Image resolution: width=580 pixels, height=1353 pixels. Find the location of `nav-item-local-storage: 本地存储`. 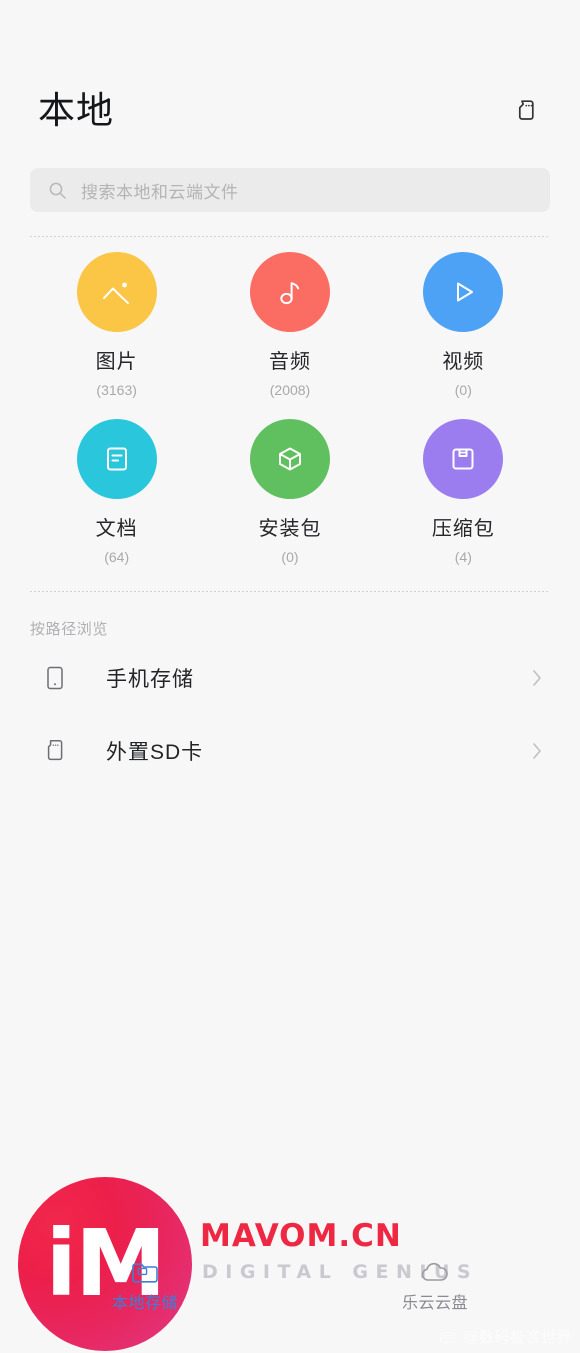

nav-item-local-storage: 本地存储 is located at coordinates (145, 1284).